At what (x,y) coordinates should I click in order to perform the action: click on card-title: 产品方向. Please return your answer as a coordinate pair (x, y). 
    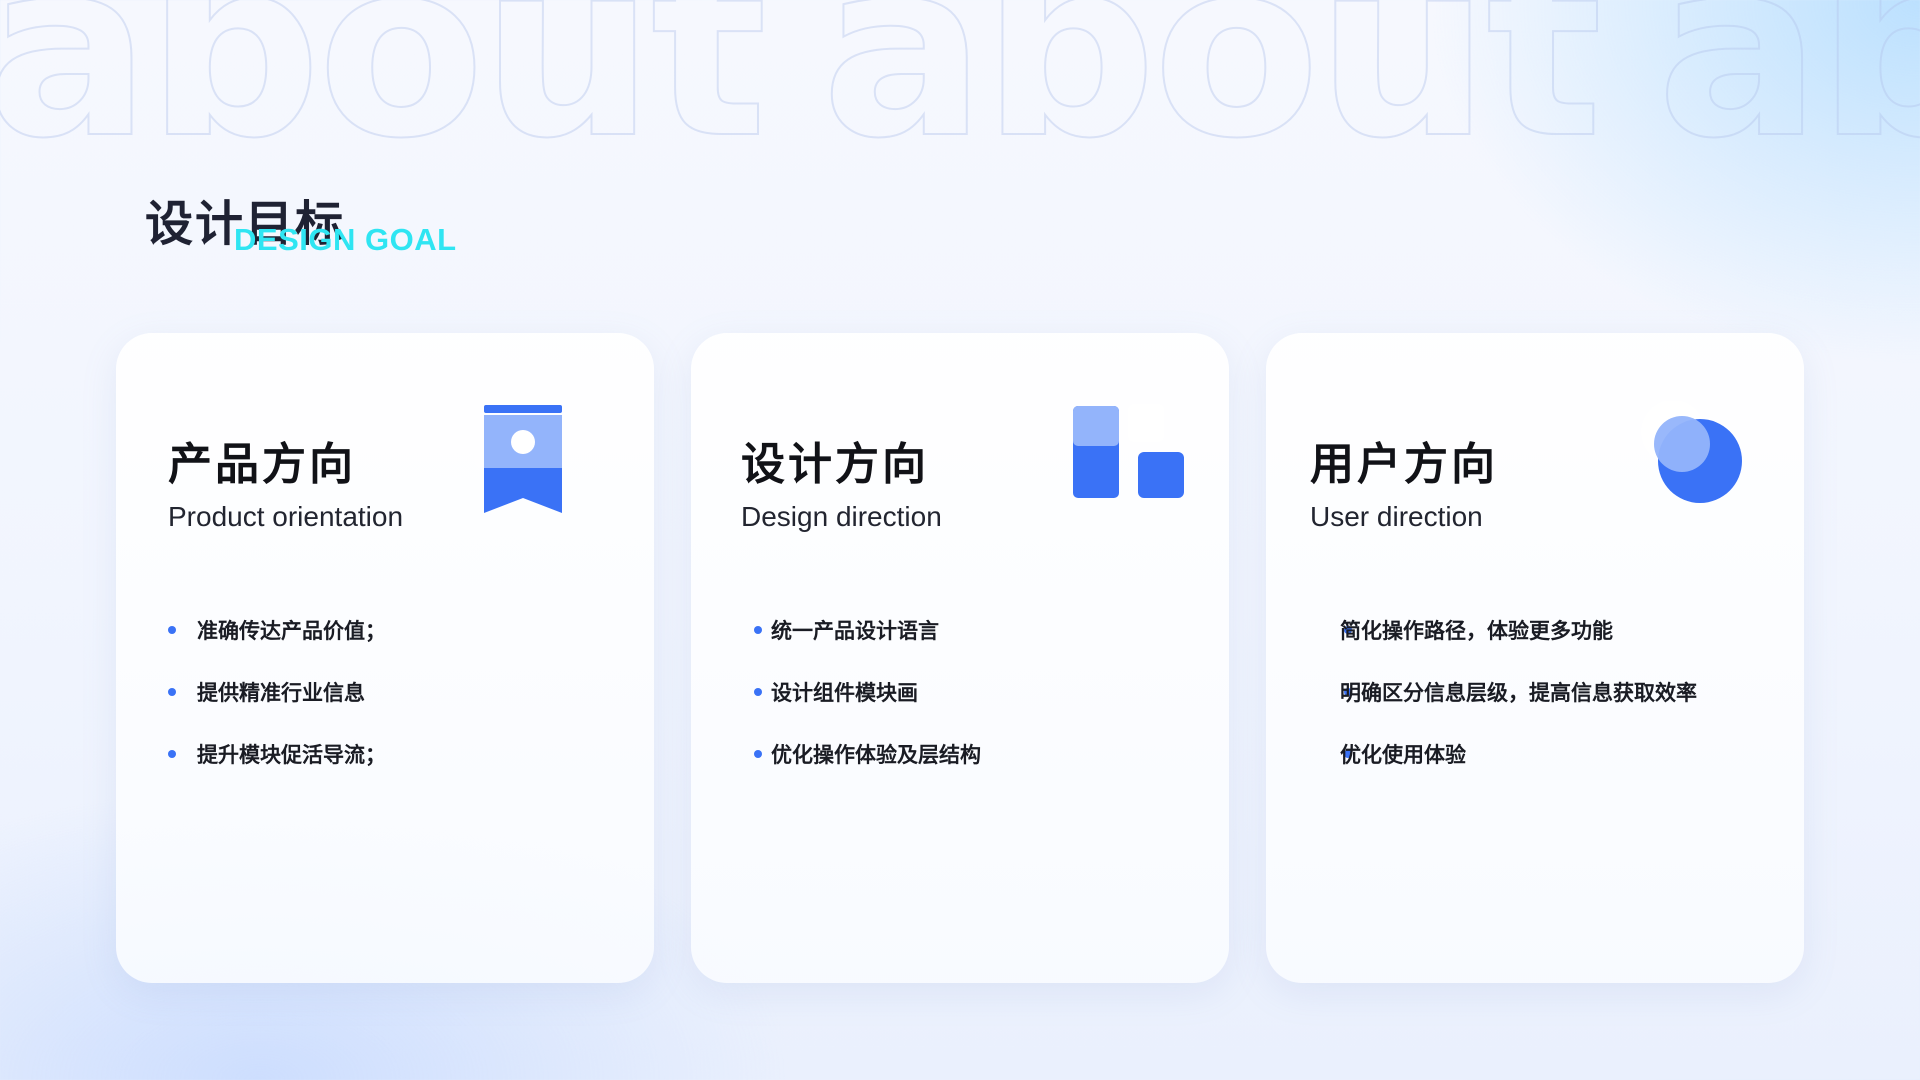
    Looking at the image, I should click on (262, 464).